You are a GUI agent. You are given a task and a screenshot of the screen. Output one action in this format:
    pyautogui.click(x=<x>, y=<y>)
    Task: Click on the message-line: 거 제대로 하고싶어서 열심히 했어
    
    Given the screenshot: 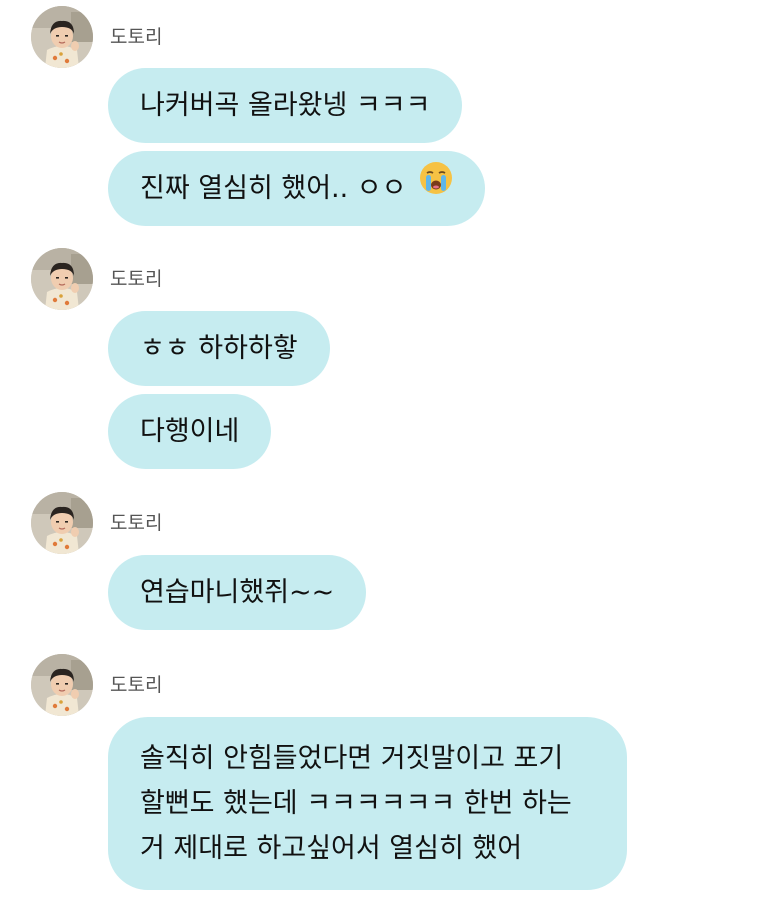 What is the action you would take?
    pyautogui.click(x=331, y=848)
    